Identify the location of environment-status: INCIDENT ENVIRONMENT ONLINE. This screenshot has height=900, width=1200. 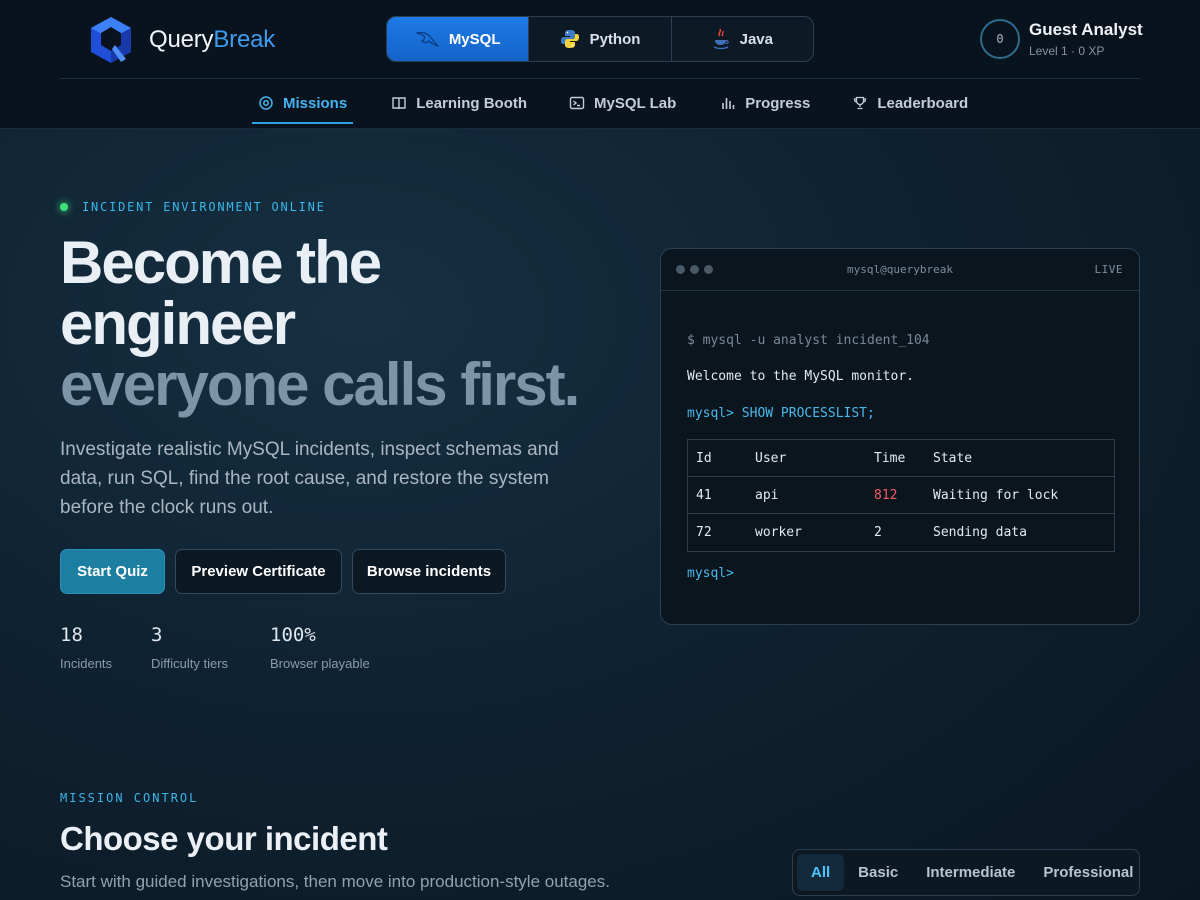
(193, 207).